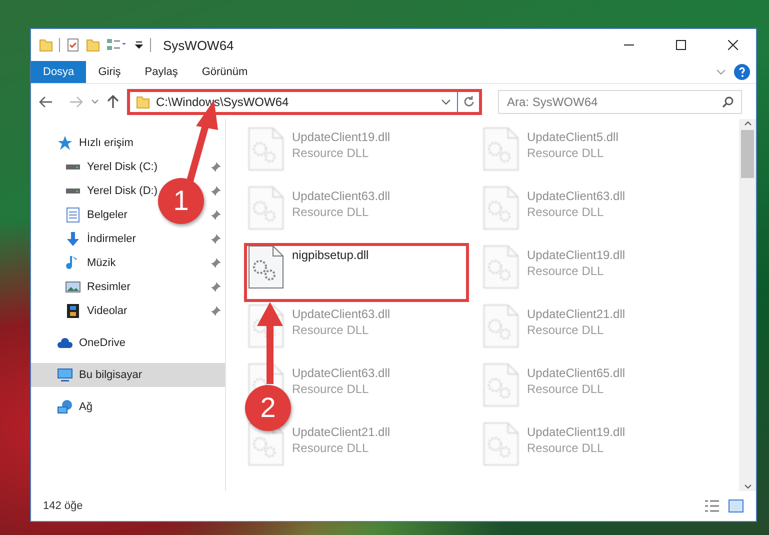 The height and width of the screenshot is (535, 769). I want to click on file-name: UpdateClient5.dll, so click(572, 137).